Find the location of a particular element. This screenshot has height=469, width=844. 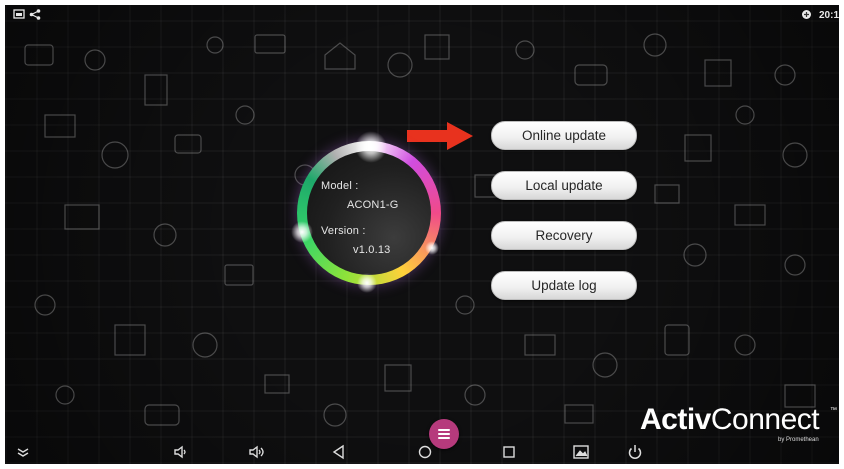

activconnect-logo: ActivConnect ™ by Promethean is located at coordinates (738, 423).